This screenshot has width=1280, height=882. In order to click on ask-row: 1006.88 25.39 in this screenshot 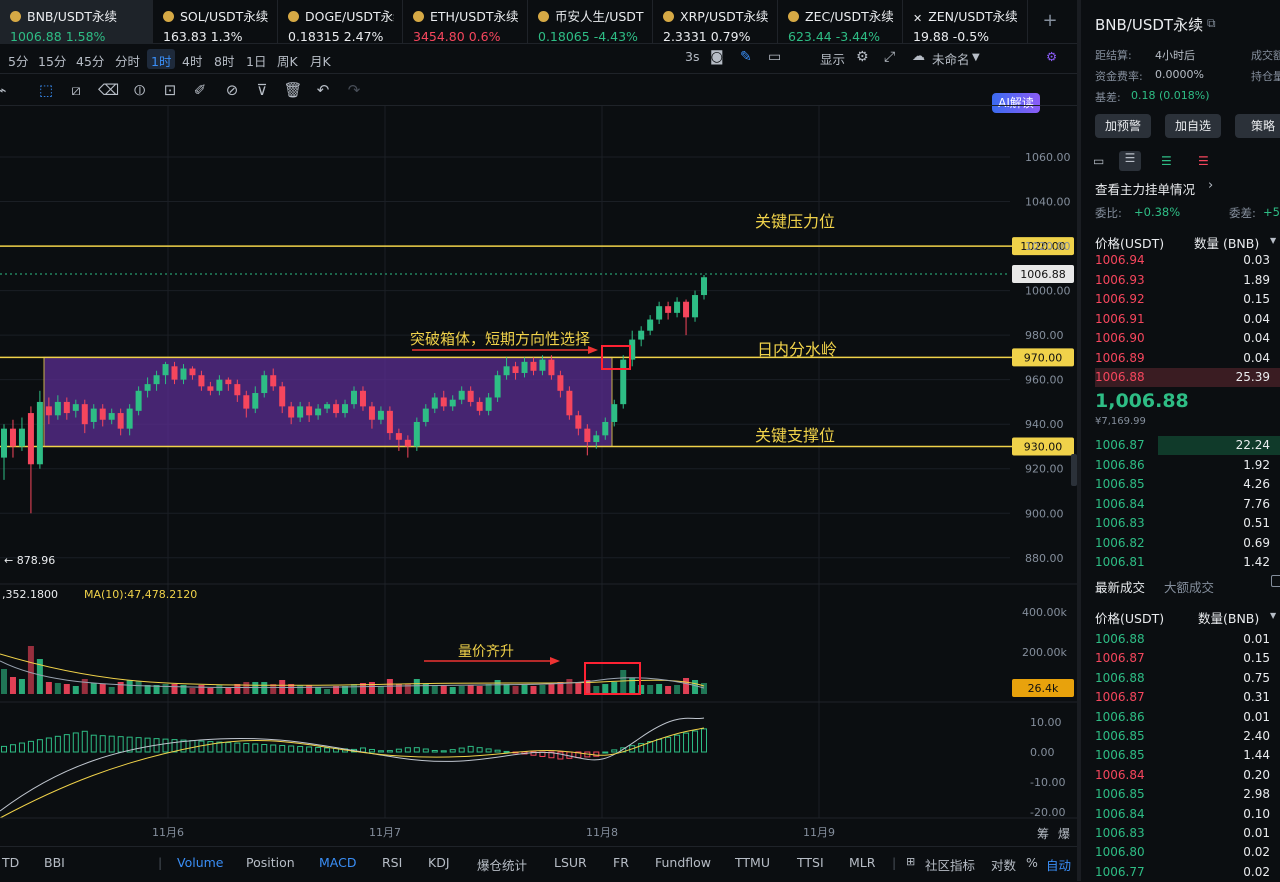, I will do `click(1187, 377)`.